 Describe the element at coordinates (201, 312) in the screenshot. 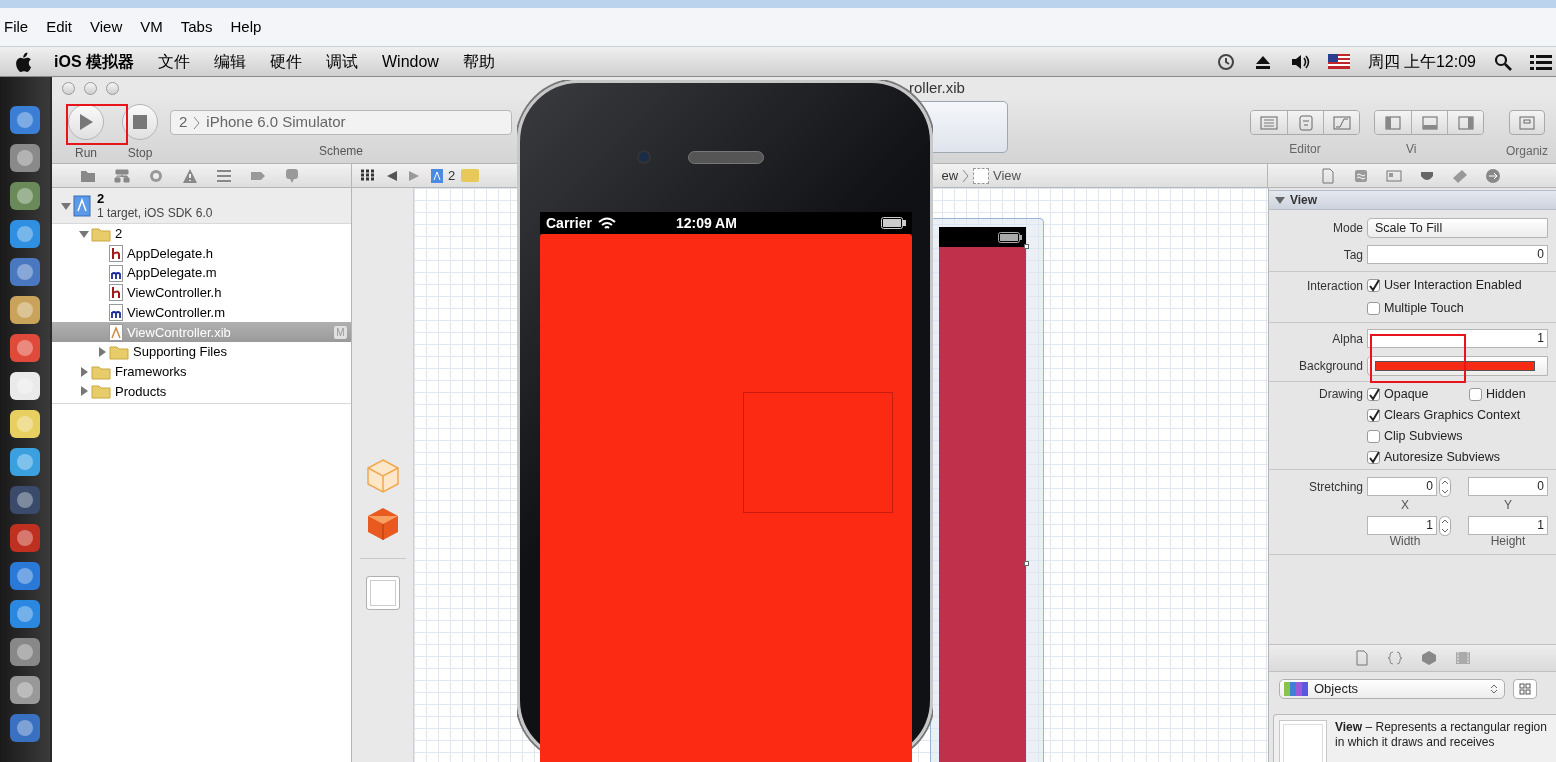

I see `file-row: ViewController.m` at that location.